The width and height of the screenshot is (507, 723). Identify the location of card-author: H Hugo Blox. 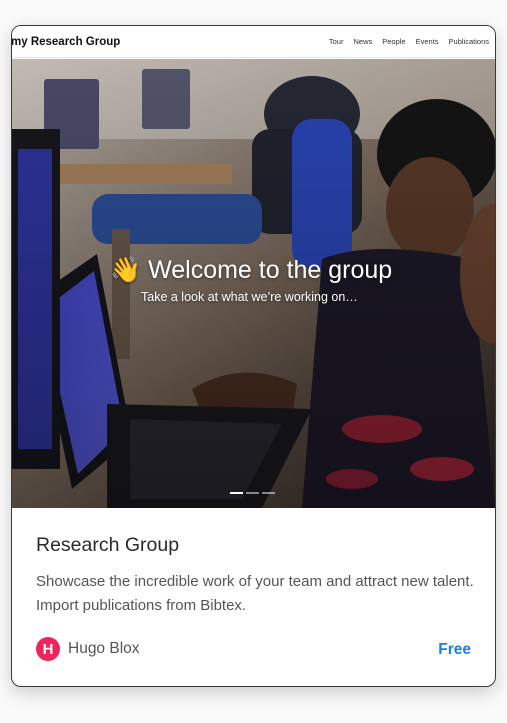
(88, 649).